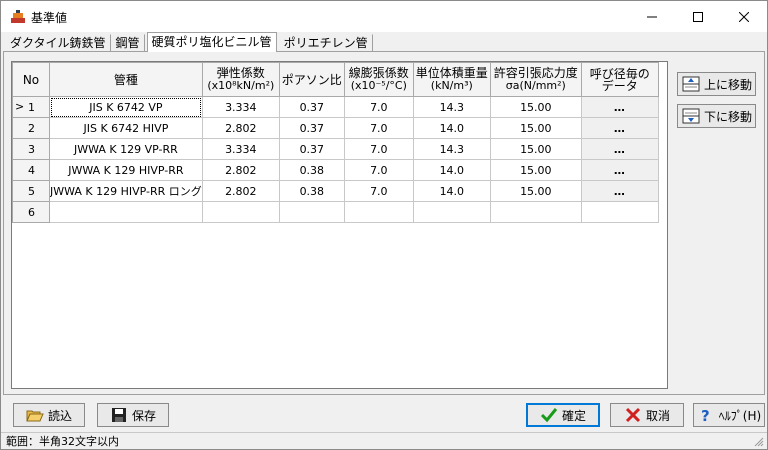  Describe the element at coordinates (619, 79) in the screenshot. I see `col-header-nominal: 呼び径毎の データ` at that location.